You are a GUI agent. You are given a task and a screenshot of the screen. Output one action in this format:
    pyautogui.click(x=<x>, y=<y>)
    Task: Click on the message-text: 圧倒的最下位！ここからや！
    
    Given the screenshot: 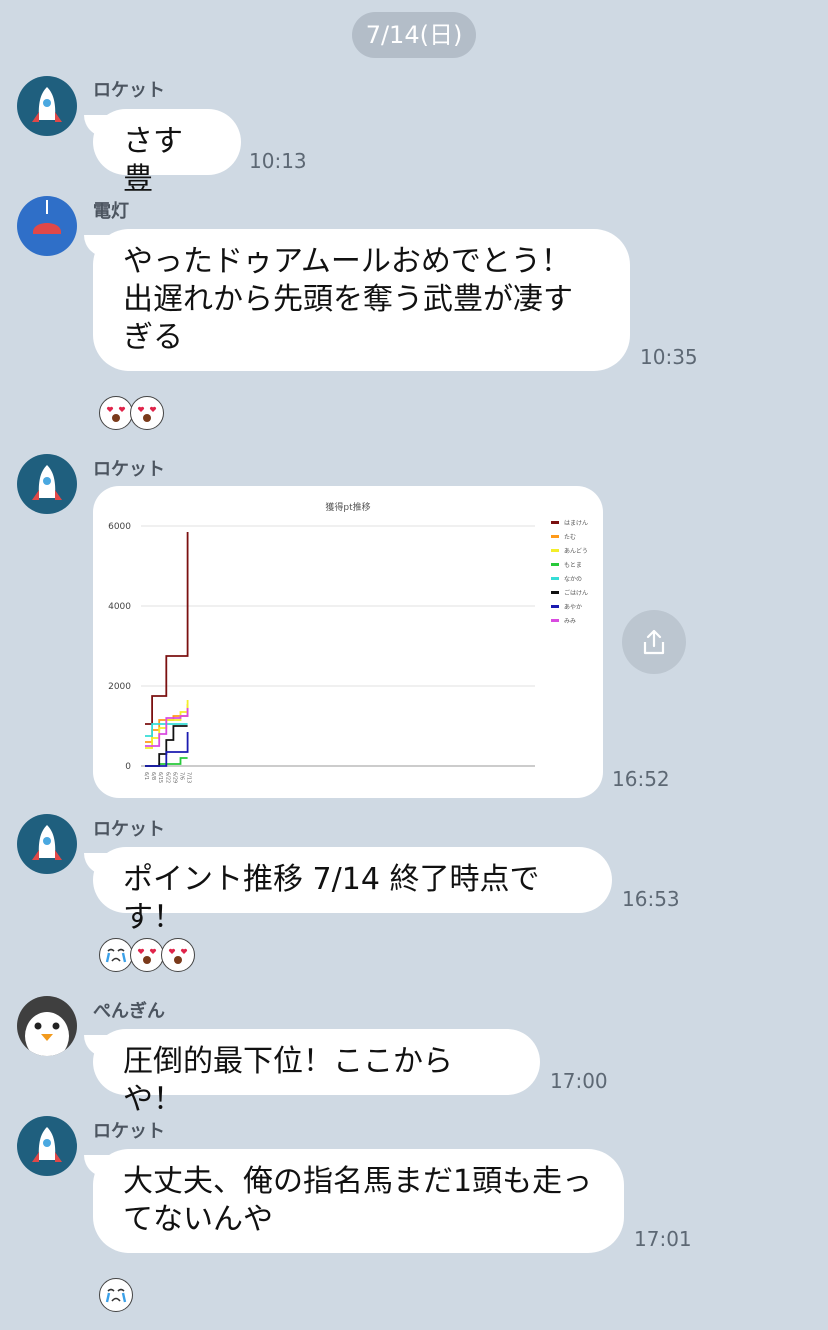 What is the action you would take?
    pyautogui.click(x=288, y=1080)
    